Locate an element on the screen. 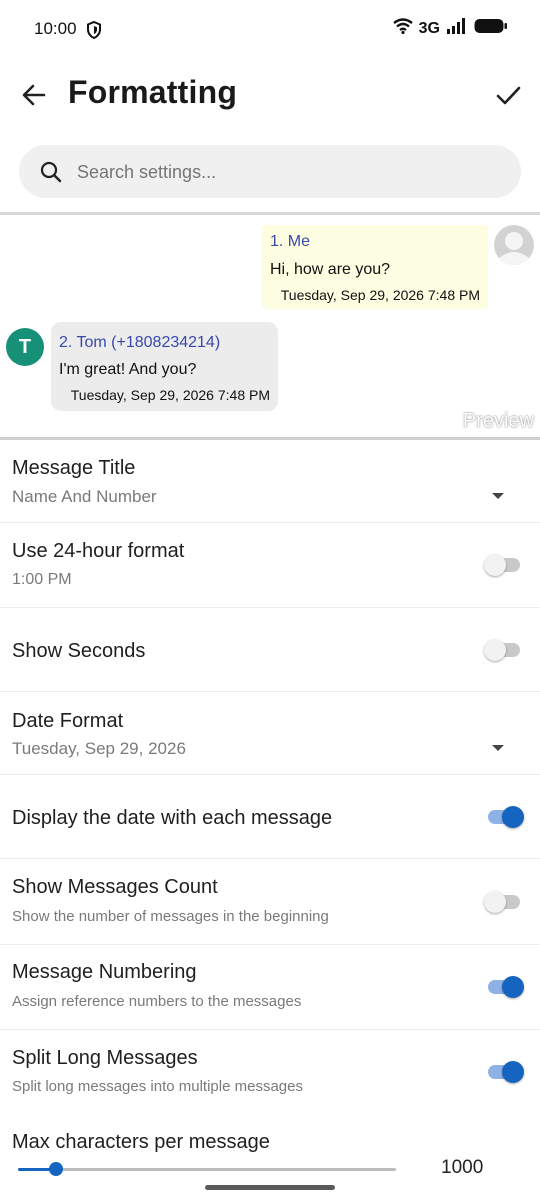 The image size is (540, 1202). slider-thumb is located at coordinates (56, 1169).